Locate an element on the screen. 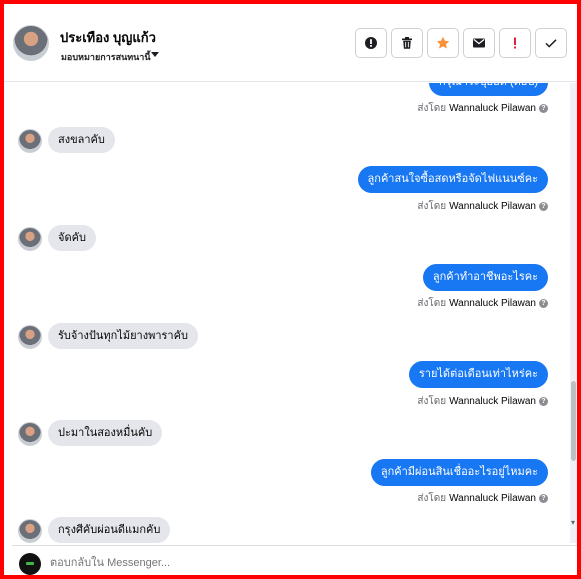  conversation-toolbar is located at coordinates (461, 43).